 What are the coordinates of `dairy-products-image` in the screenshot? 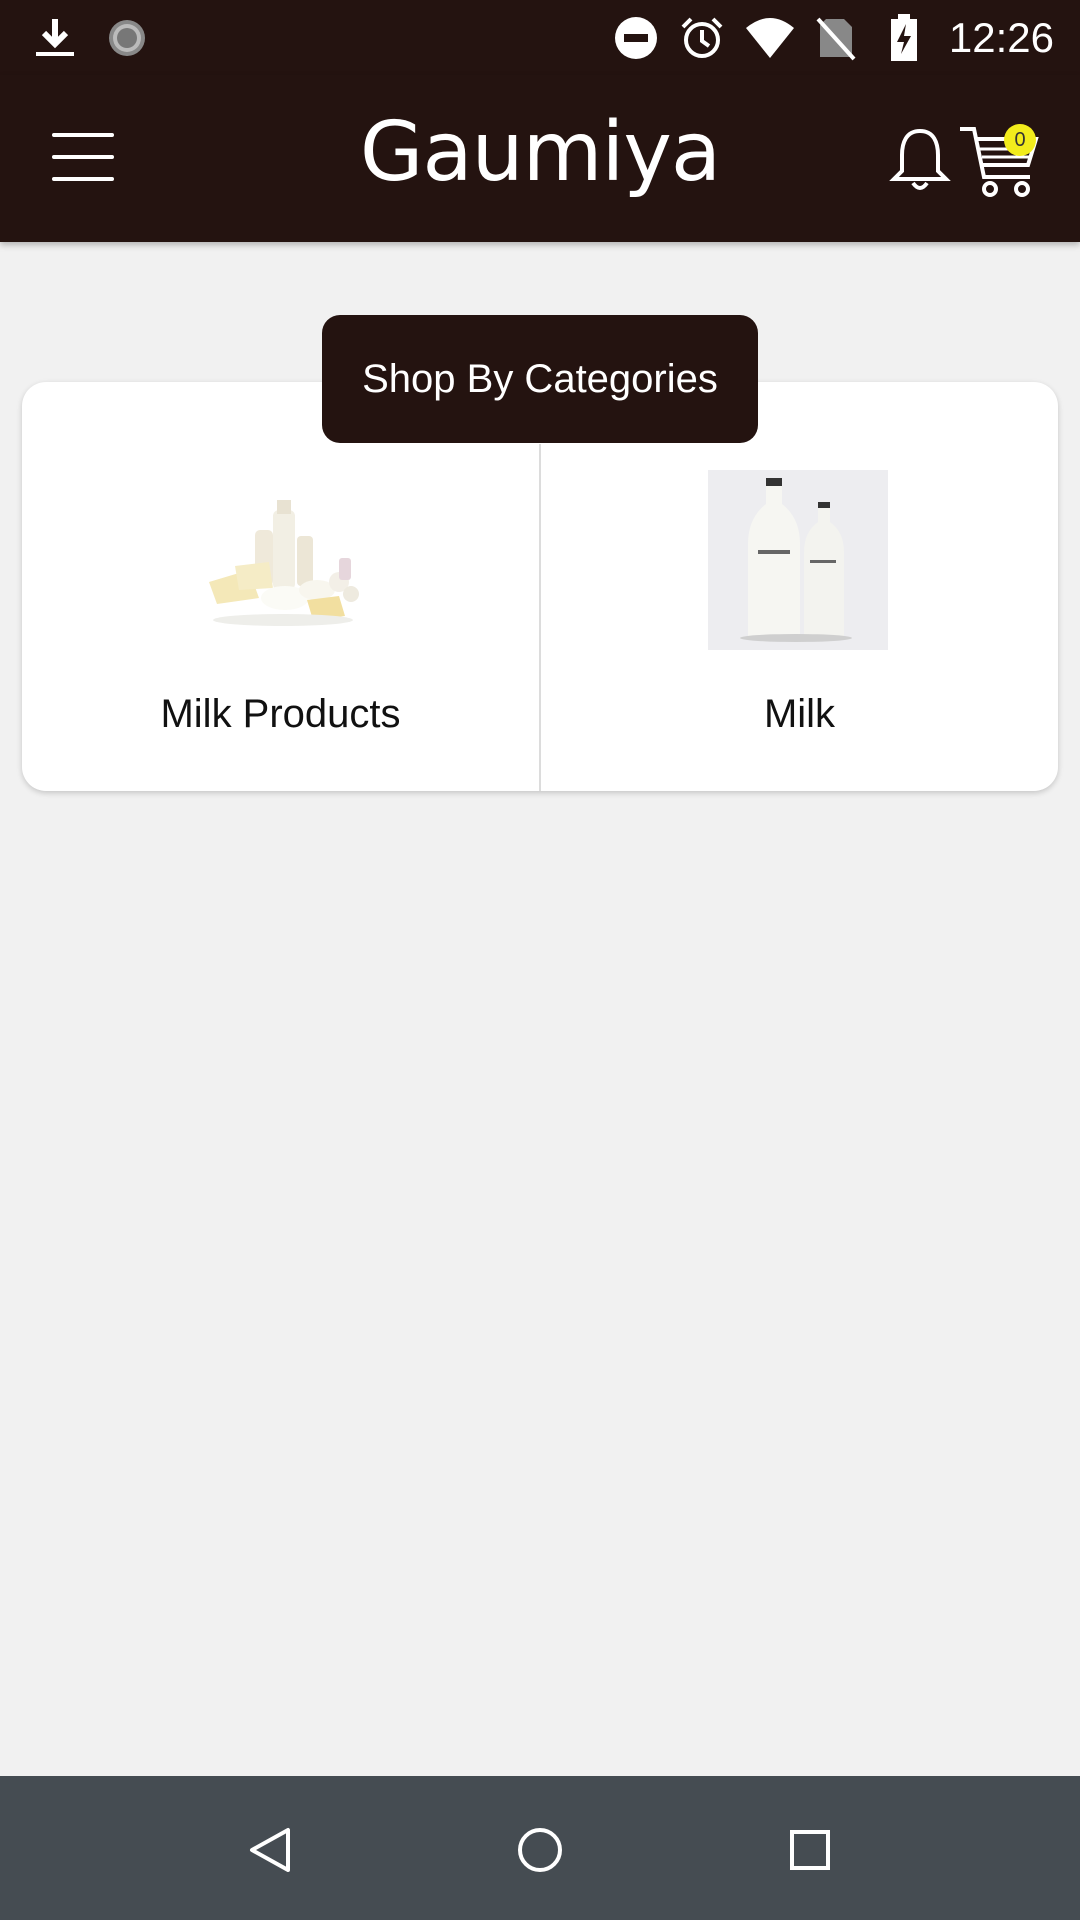 It's located at (279, 560).